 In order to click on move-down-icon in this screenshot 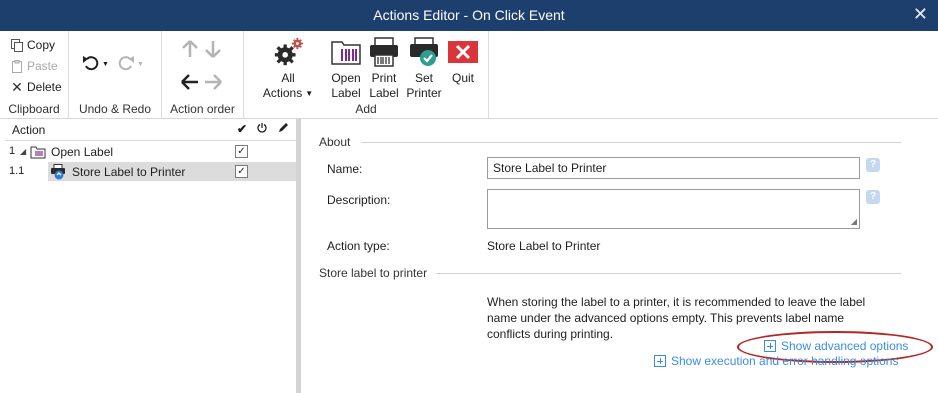, I will do `click(213, 50)`.